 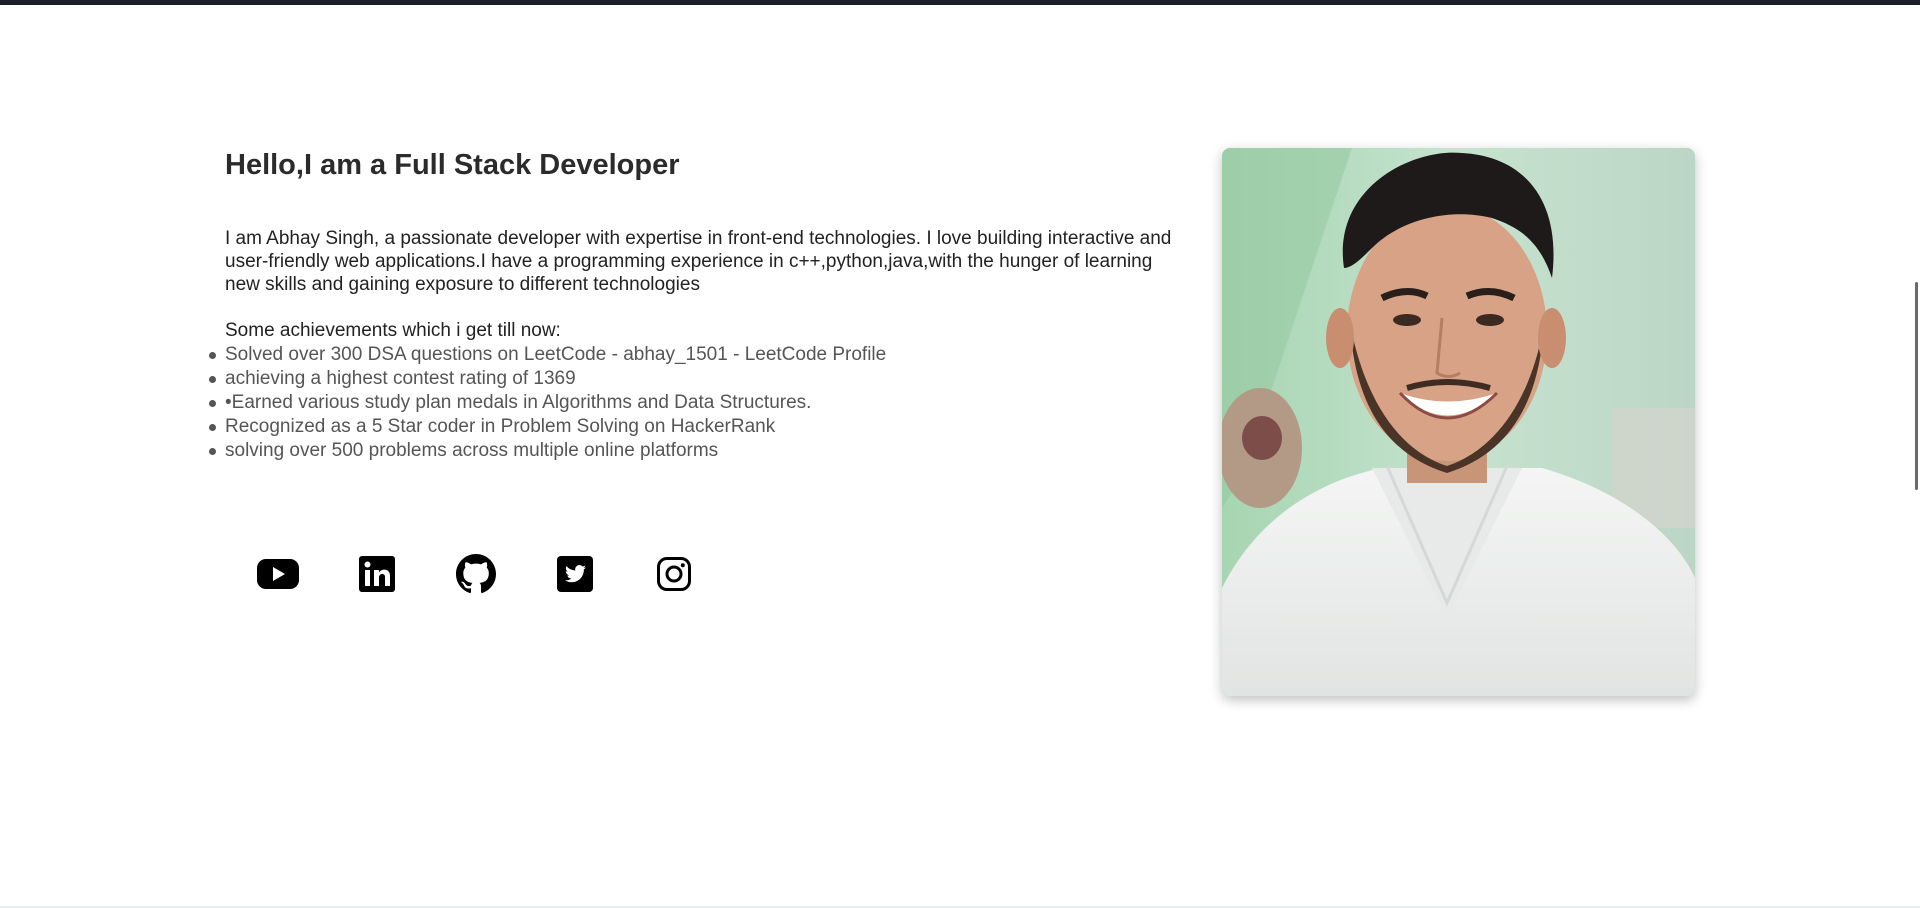 I want to click on github-link, so click(x=476, y=574).